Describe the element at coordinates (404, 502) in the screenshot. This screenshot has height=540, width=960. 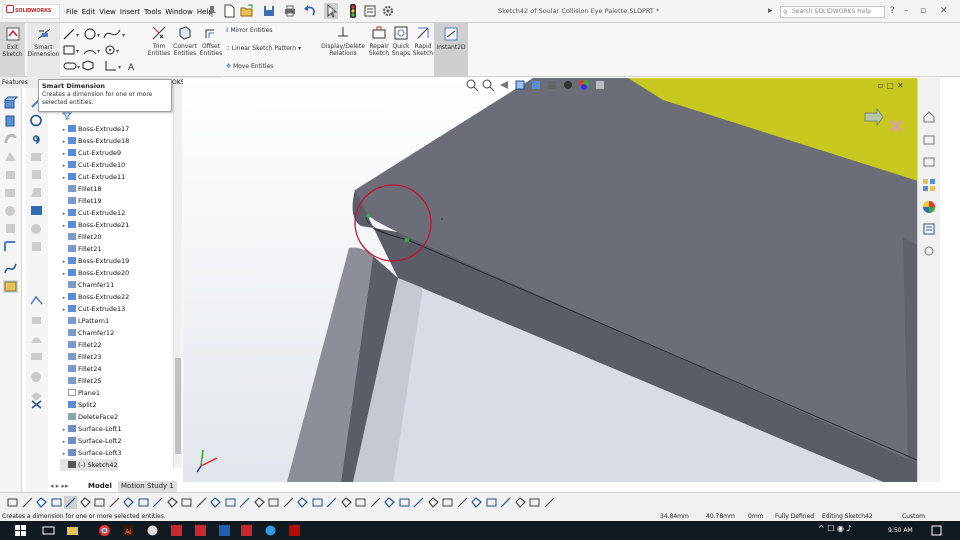
I see `pan-icon` at that location.